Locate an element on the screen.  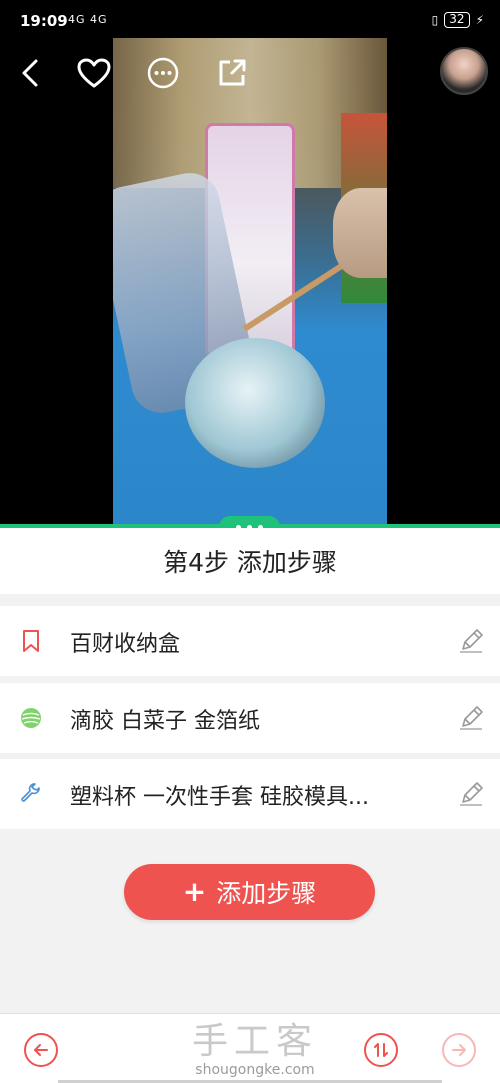
next-step-button is located at coordinates (459, 1050).